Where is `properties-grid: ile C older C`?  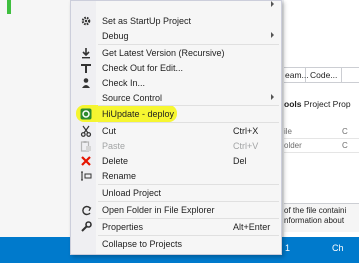 properties-grid: ile C older C is located at coordinates (321, 142).